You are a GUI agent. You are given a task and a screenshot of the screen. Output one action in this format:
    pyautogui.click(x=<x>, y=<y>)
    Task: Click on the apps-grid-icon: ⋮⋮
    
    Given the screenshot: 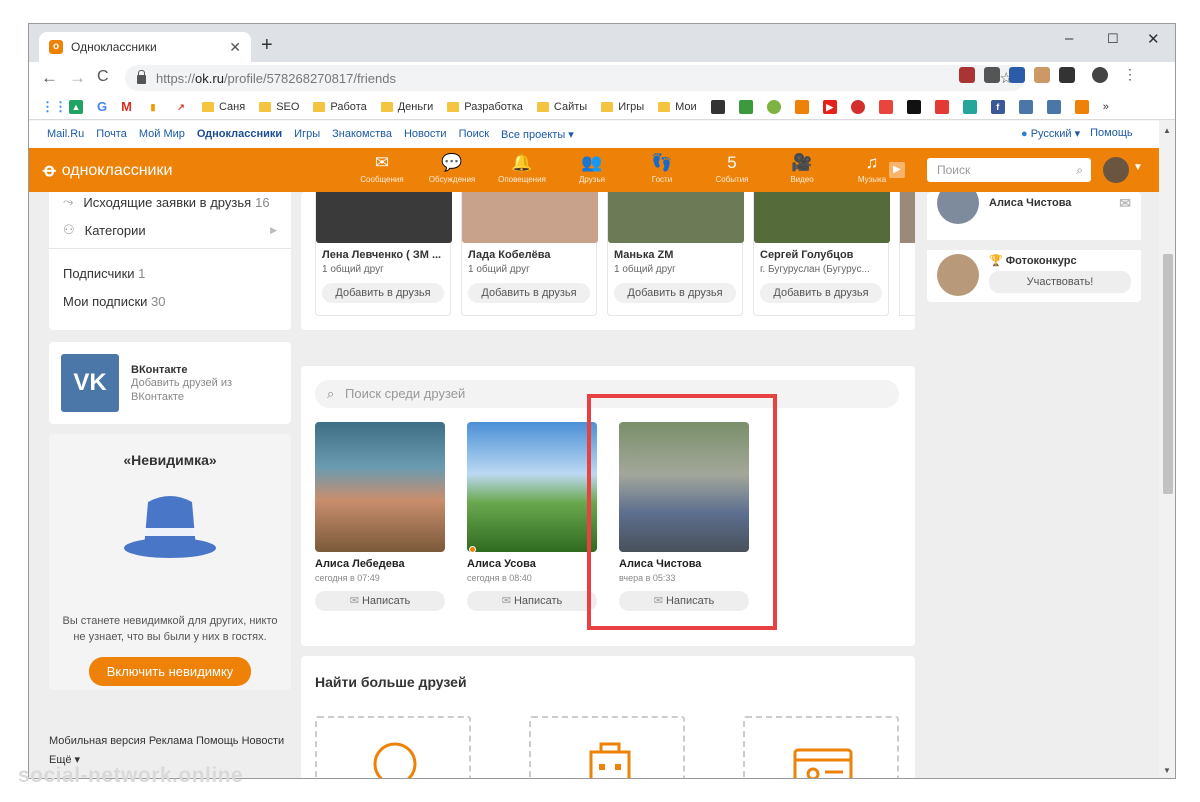 What is the action you would take?
    pyautogui.click(x=54, y=106)
    